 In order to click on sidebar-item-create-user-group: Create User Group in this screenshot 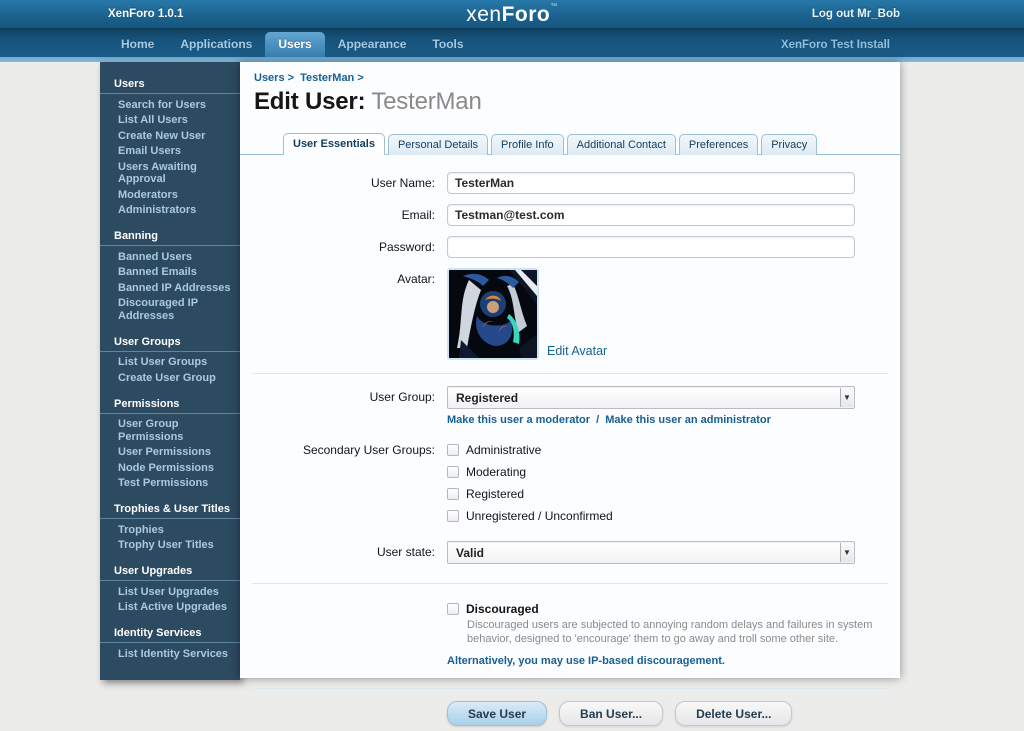, I will do `click(170, 378)`.